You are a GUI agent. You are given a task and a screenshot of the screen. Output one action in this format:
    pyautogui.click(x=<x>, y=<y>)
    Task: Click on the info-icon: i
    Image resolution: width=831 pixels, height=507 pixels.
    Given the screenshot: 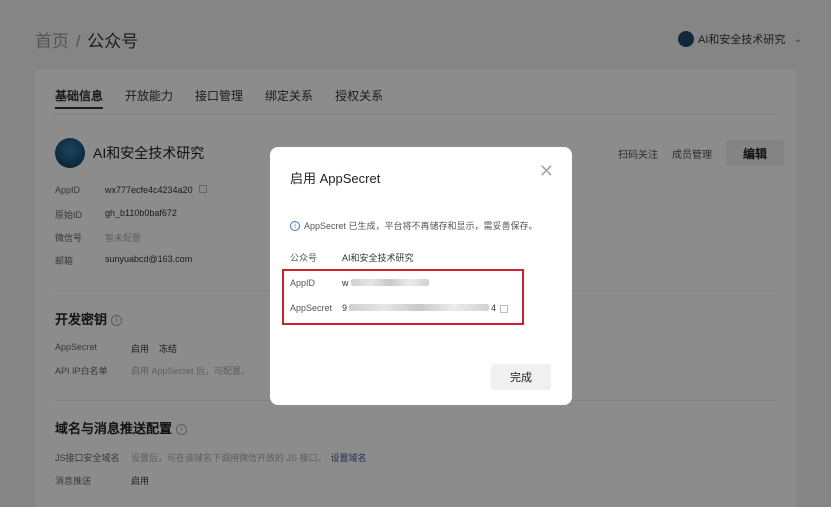 What is the action you would take?
    pyautogui.click(x=295, y=225)
    